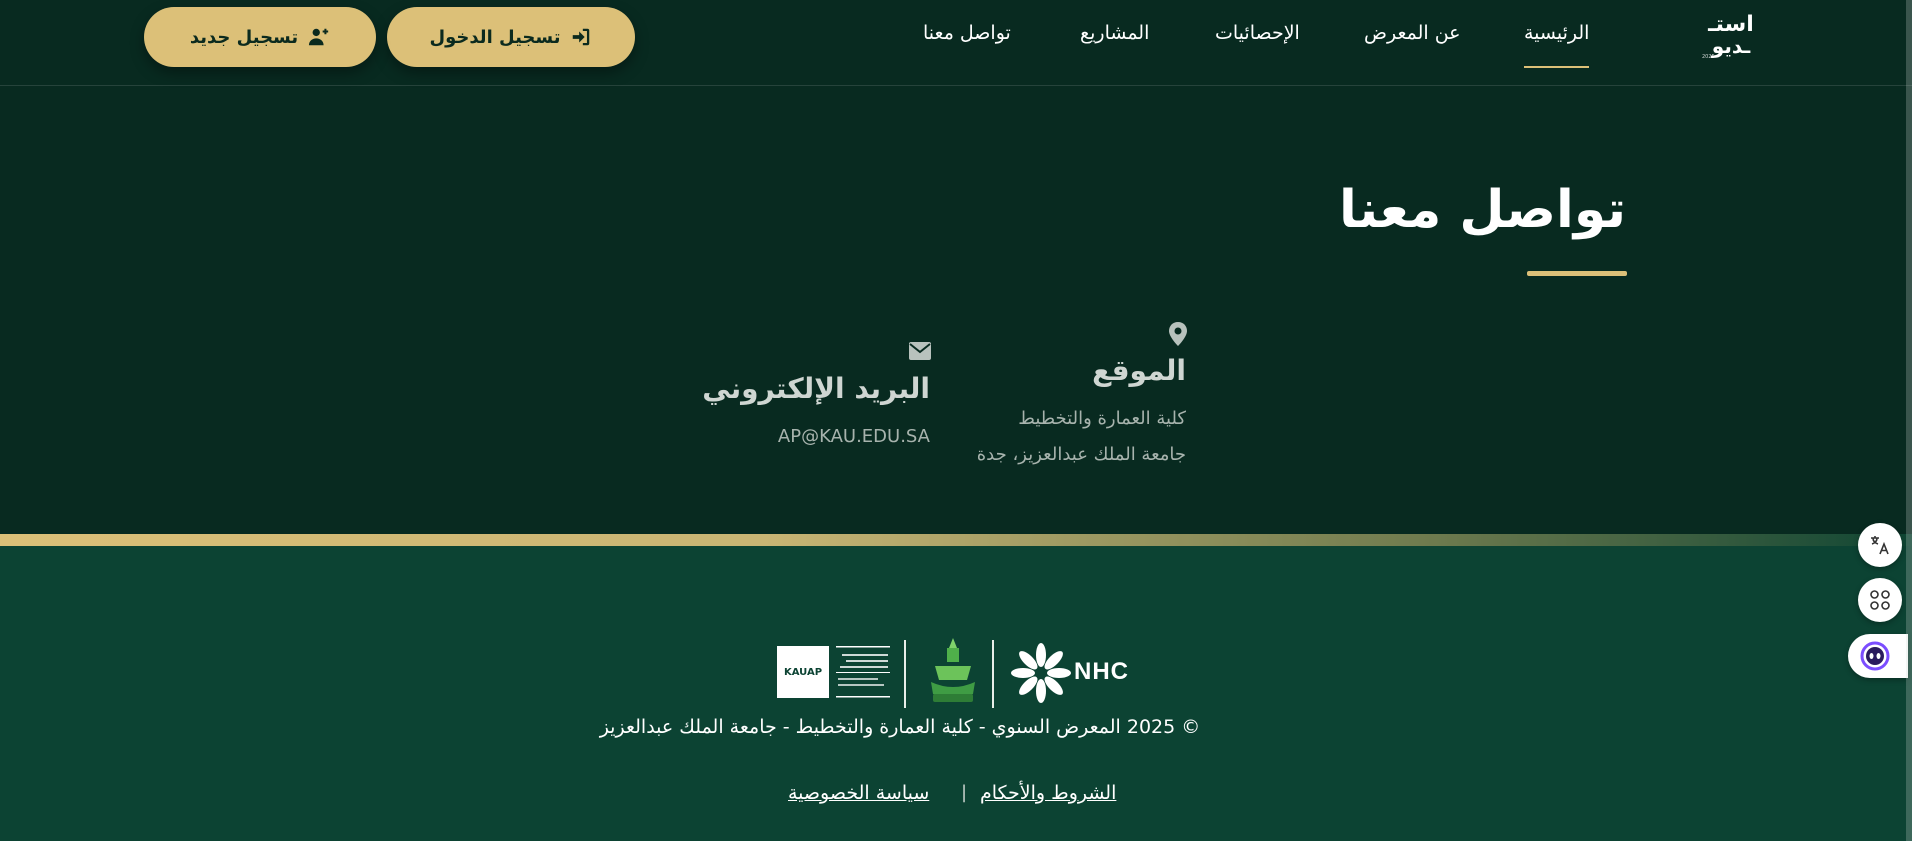 The width and height of the screenshot is (1912, 841). I want to click on location-line-1: كلية العمارة والتخطيط, so click(1102, 418).